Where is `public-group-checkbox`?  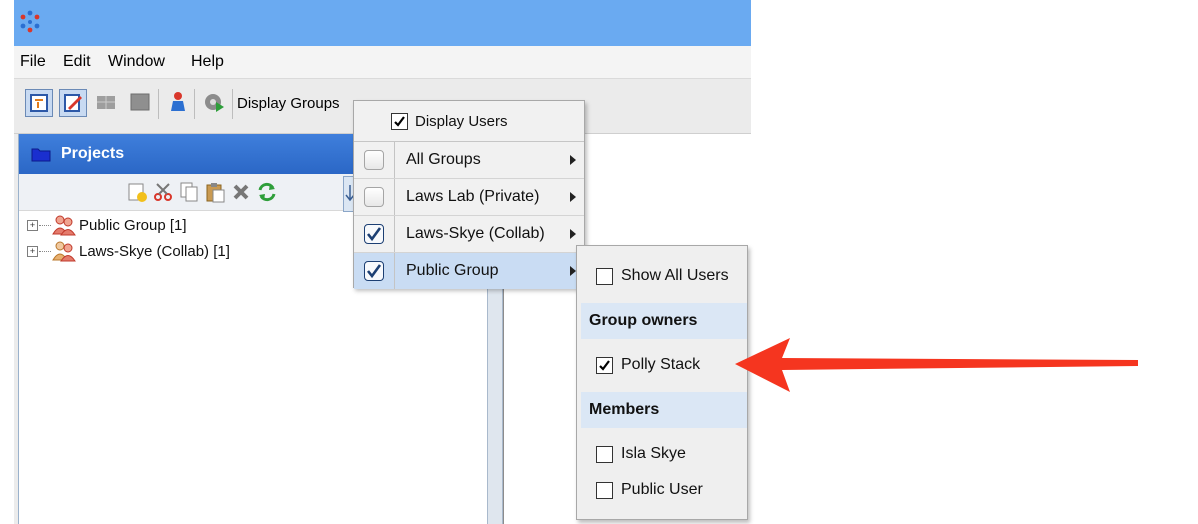
public-group-checkbox is located at coordinates (374, 271).